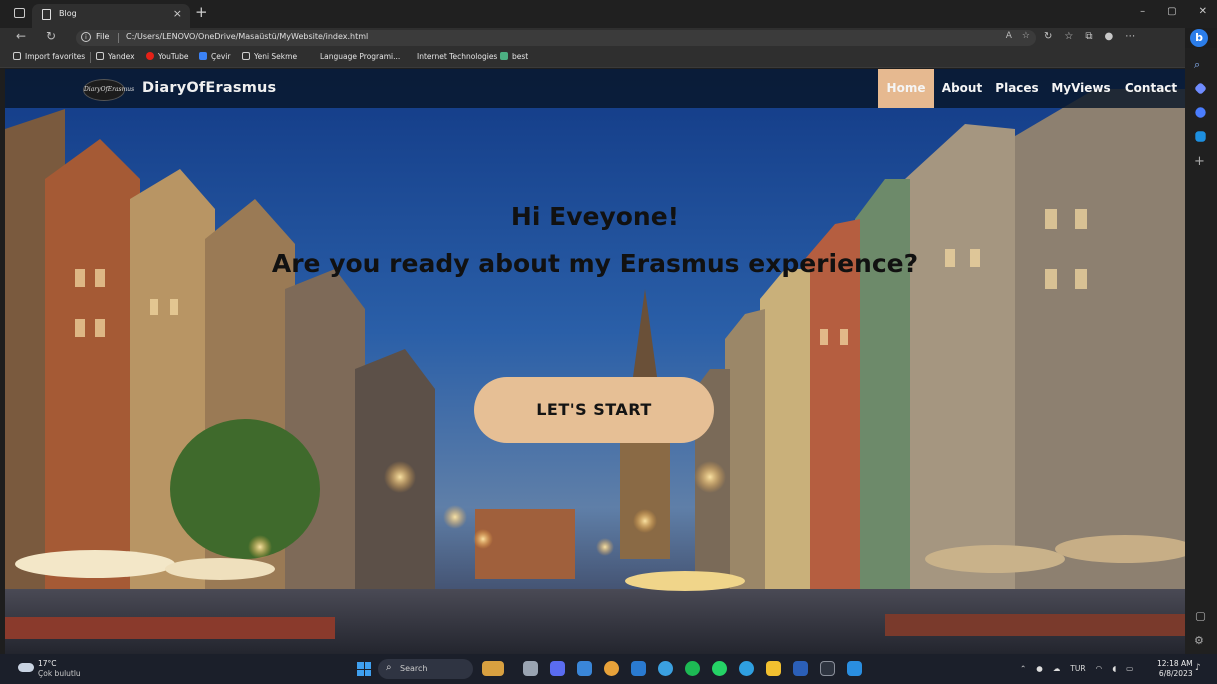 This screenshot has height=684, width=1217. I want to click on search-label: Search, so click(414, 668).